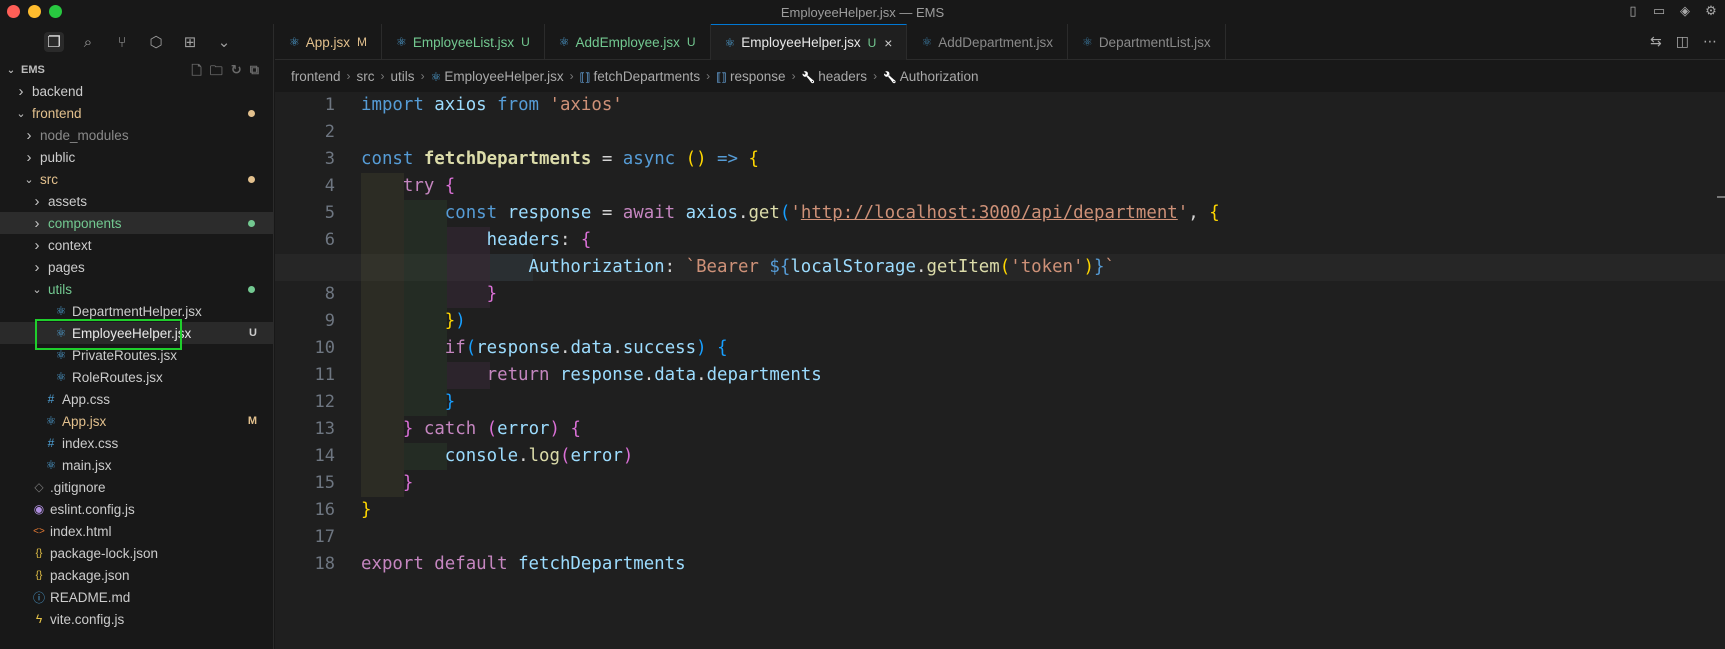 This screenshot has width=1725, height=649. What do you see at coordinates (872, 42) in the screenshot?
I see `tab-status-badge: U` at bounding box center [872, 42].